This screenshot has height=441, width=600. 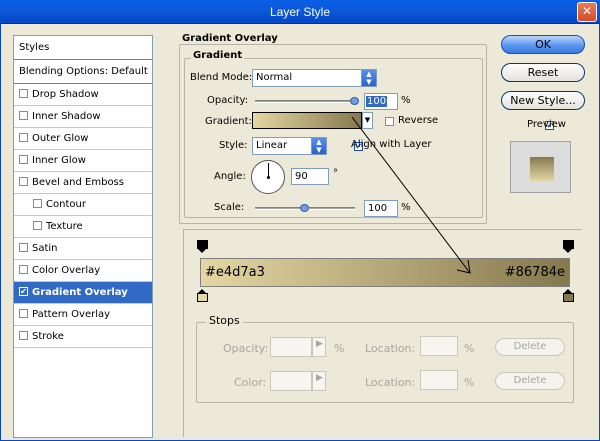 I want to click on style-item-label: Outer Glow, so click(x=60, y=138).